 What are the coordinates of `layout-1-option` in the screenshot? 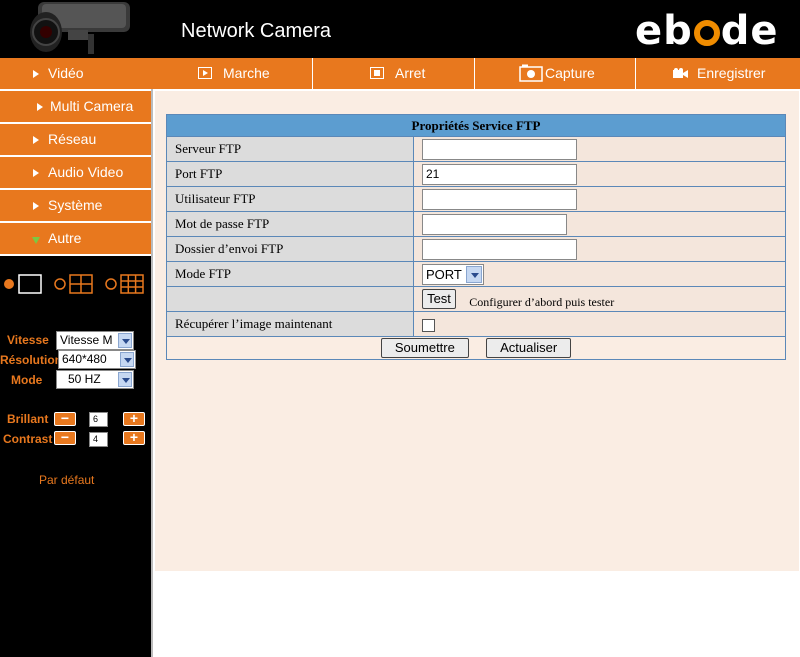 It's located at (23, 284).